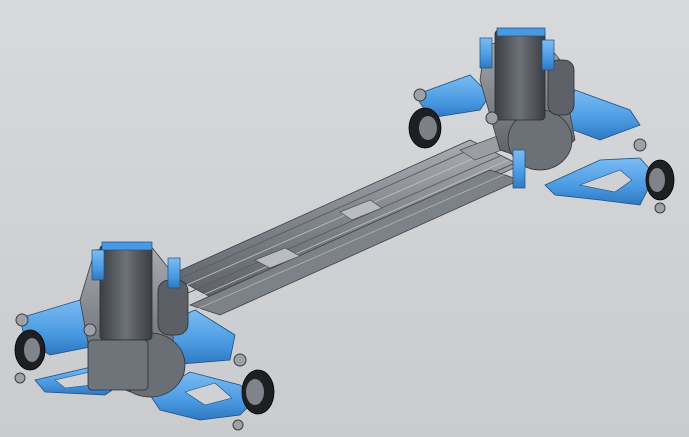 This screenshot has height=437, width=689. I want to click on rear-wheel-hub-left, so click(425, 128).